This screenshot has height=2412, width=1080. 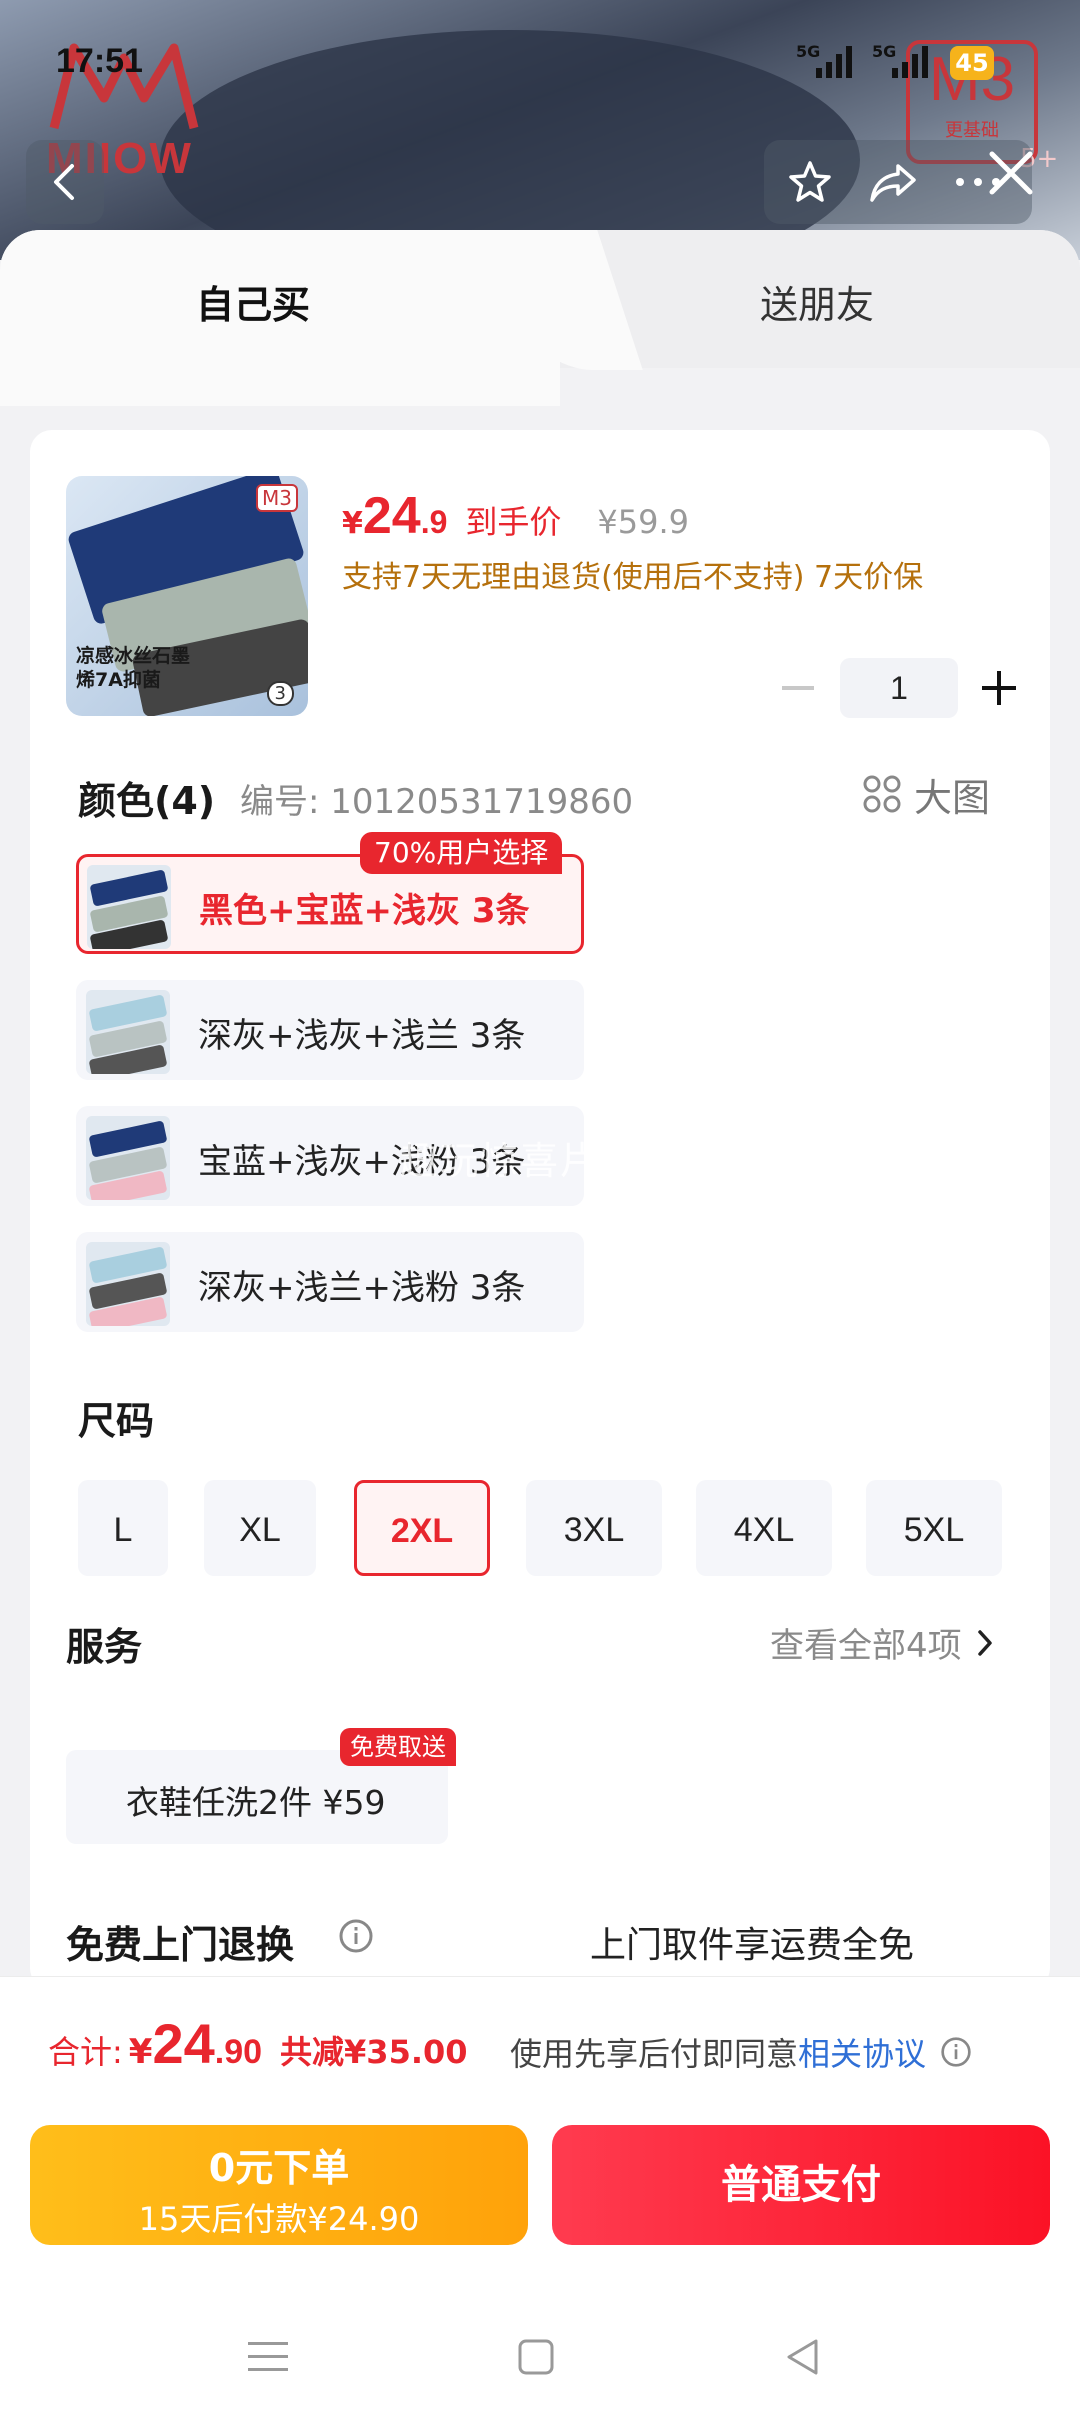 I want to click on color-section-title: 颜色(4), so click(x=147, y=801).